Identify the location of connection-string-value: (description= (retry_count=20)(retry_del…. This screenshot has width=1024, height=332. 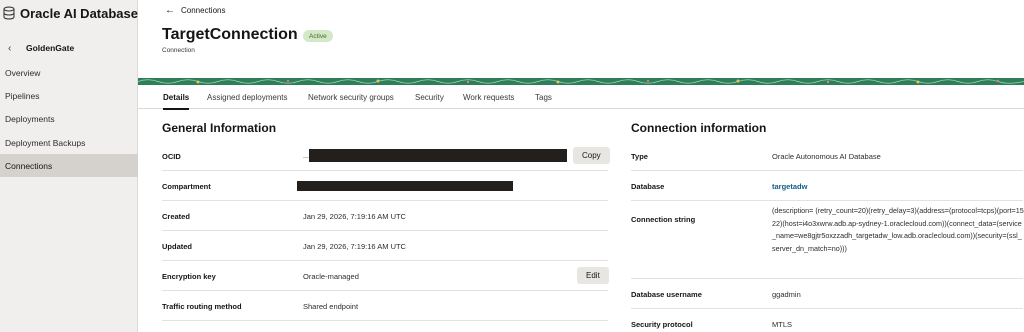
(898, 229).